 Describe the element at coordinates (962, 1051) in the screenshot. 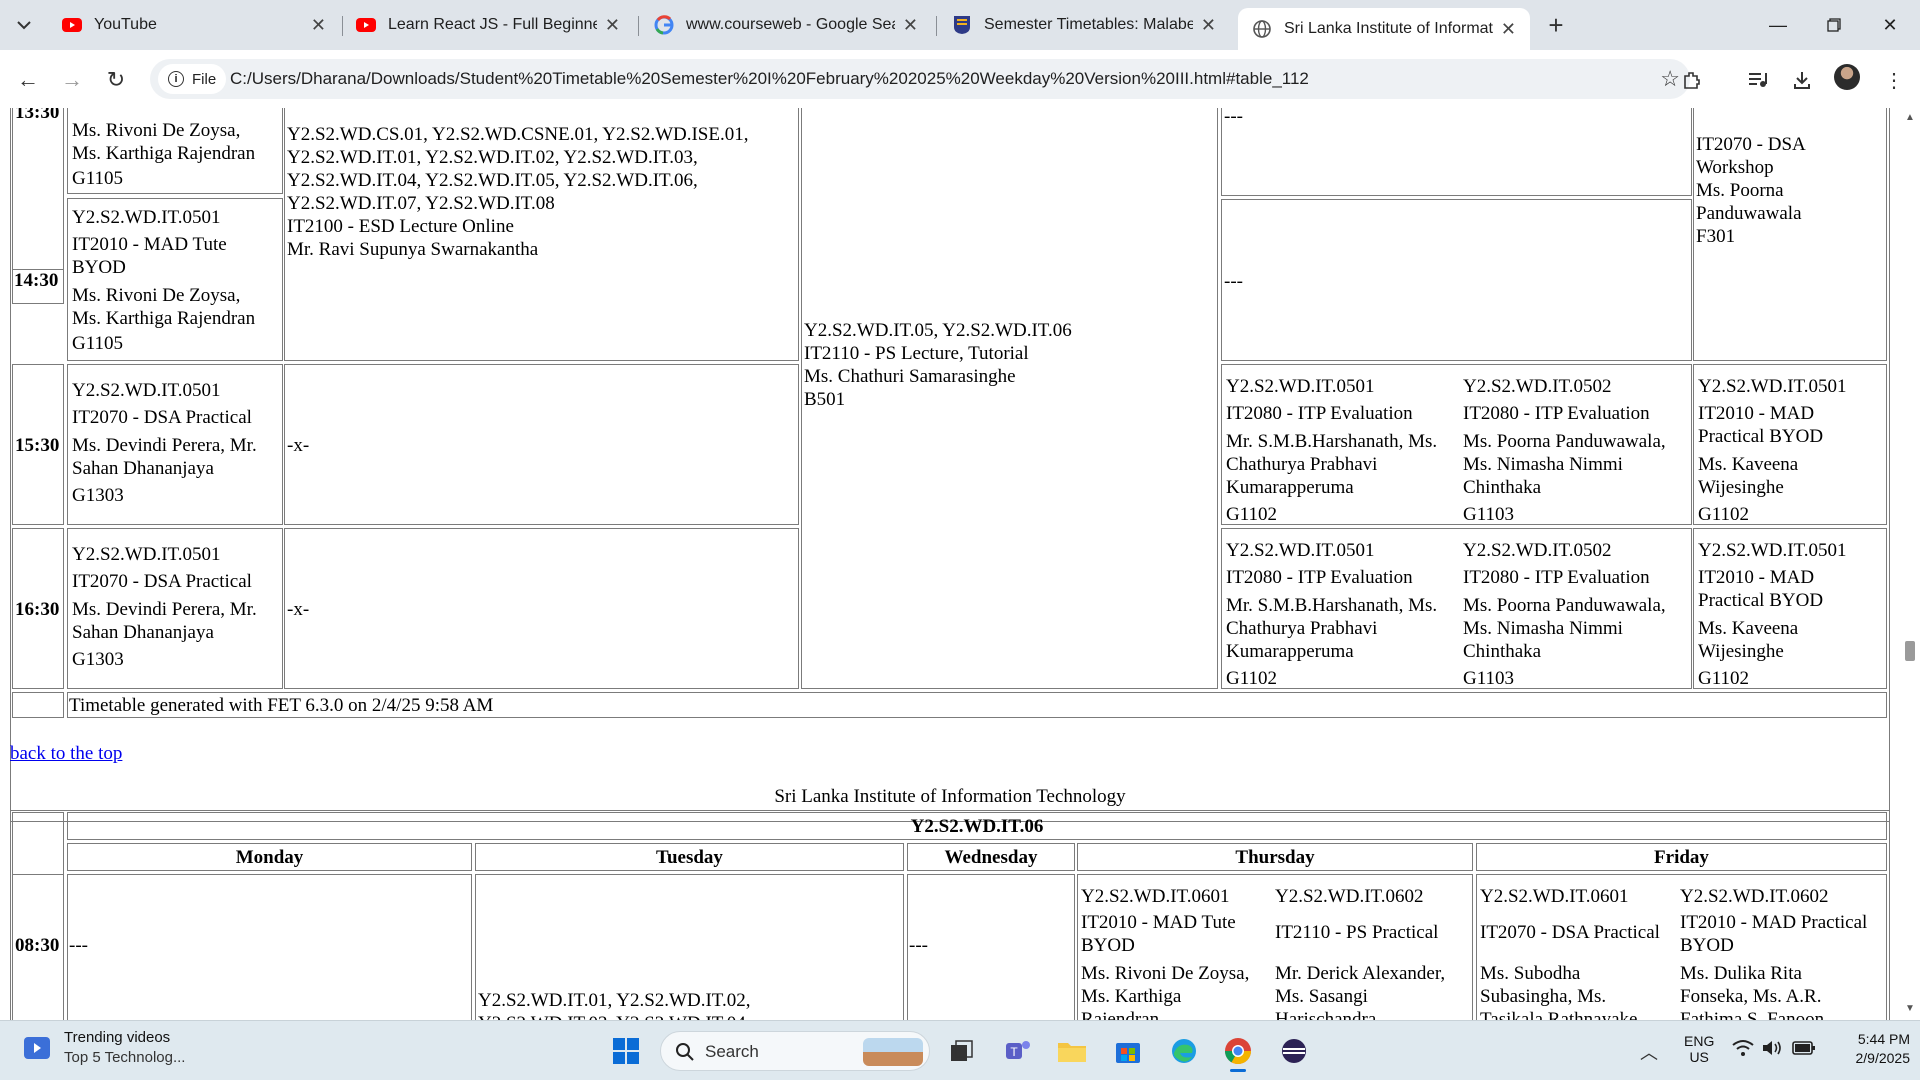

I see `task-view-icon` at that location.